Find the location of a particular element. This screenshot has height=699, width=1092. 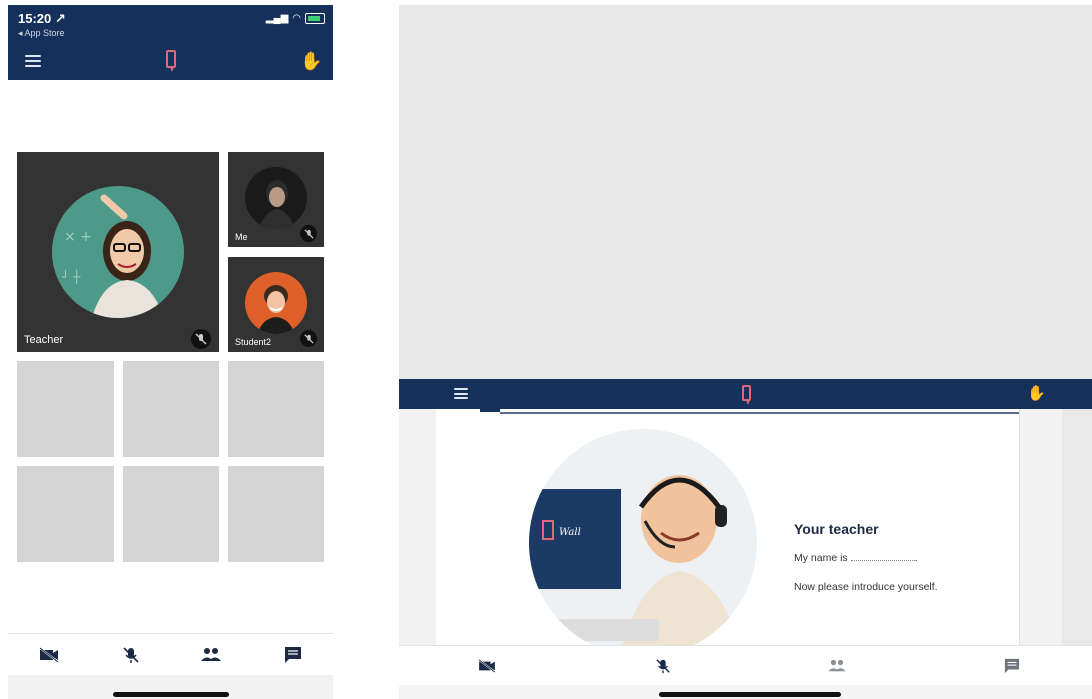

teacher-video-tile: × + ┘ ┼ Teacher is located at coordinates (118, 252).